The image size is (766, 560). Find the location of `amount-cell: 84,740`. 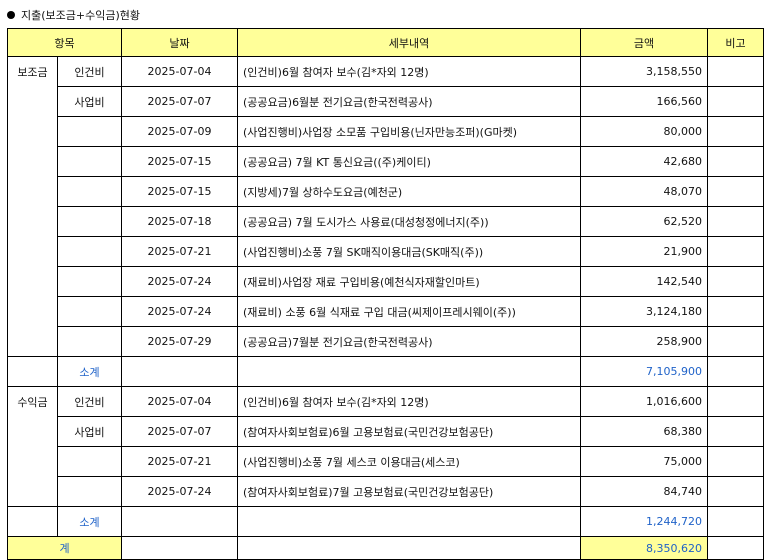

amount-cell: 84,740 is located at coordinates (644, 491).